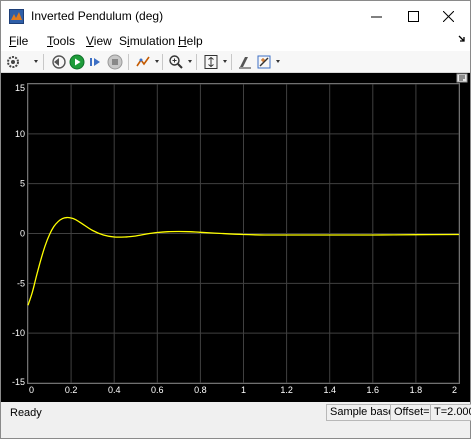 This screenshot has height=439, width=471. I want to click on y-tick-label: -15, so click(18, 382).